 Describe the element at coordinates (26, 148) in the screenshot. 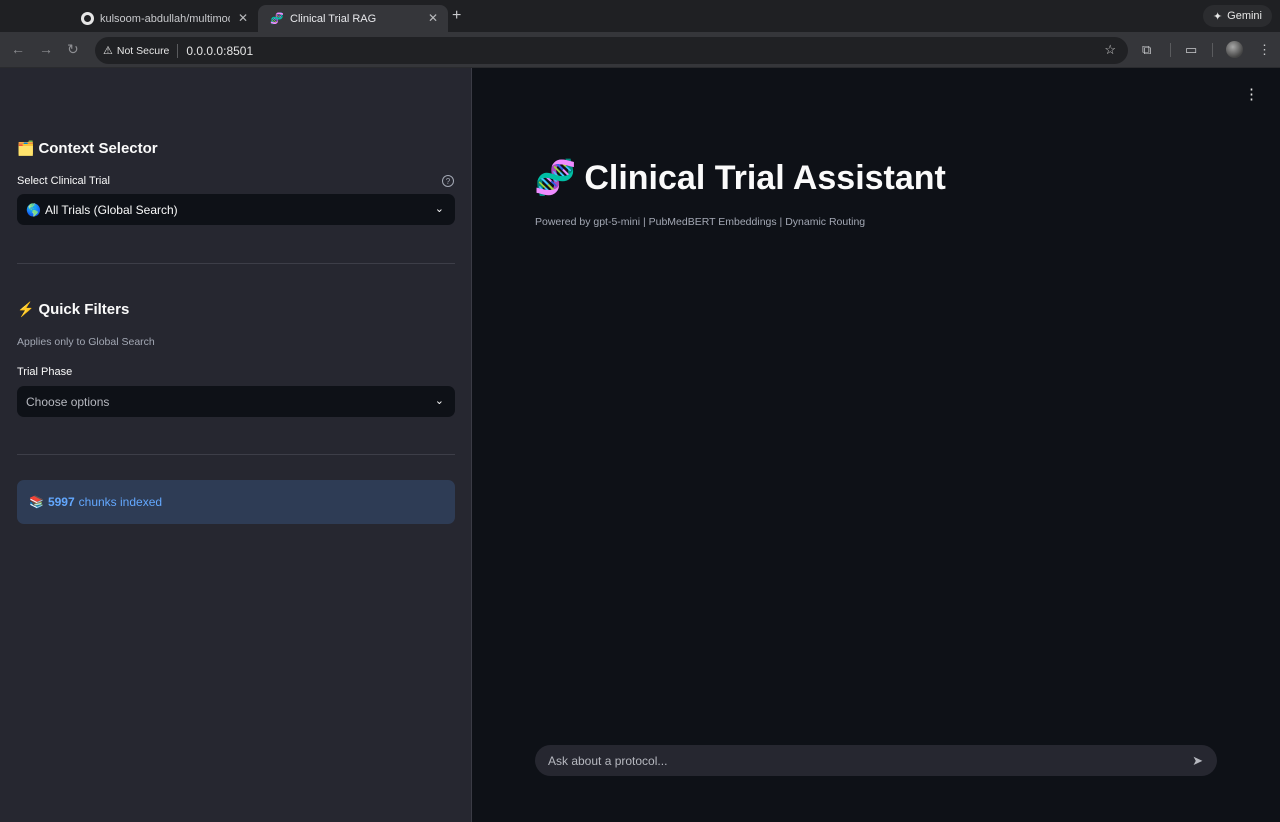

I see `folder-icon: 🗂️` at that location.